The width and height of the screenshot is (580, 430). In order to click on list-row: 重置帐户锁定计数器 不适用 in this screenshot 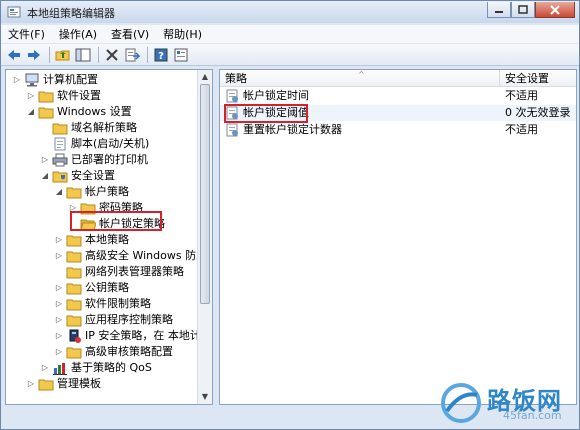, I will do `click(398, 130)`.